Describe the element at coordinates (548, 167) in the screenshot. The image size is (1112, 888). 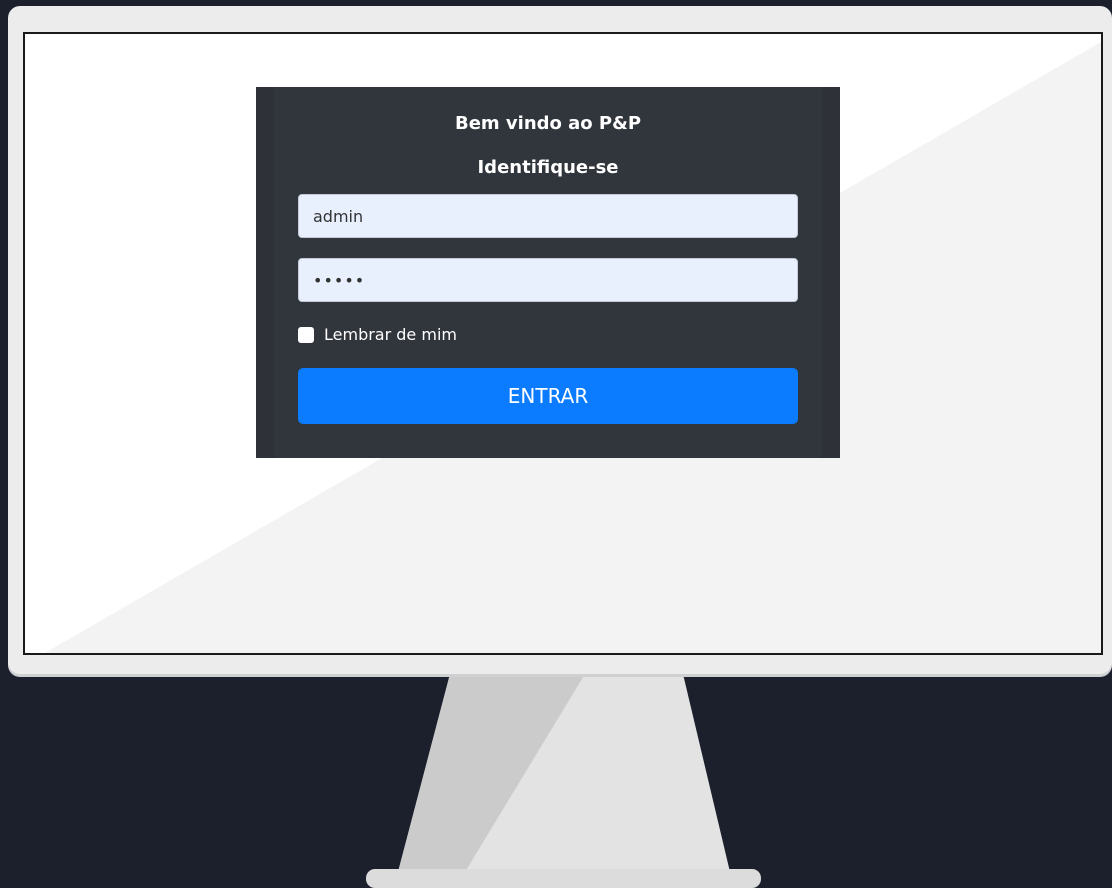
I see `login-subtitle: Identifique-se` at that location.